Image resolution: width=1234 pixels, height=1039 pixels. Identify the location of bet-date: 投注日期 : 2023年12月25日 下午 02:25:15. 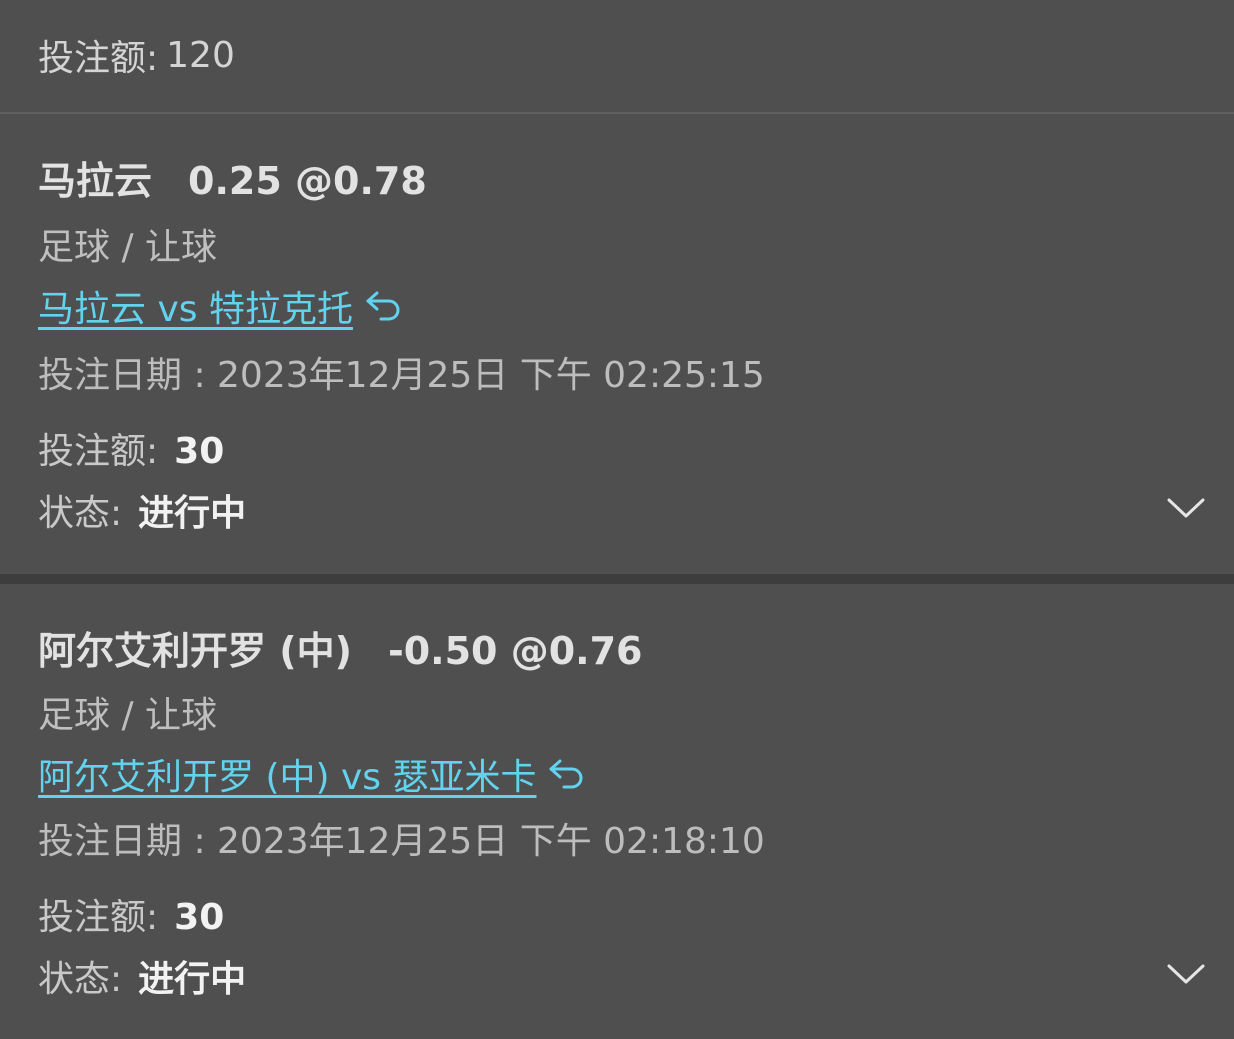
(401, 372).